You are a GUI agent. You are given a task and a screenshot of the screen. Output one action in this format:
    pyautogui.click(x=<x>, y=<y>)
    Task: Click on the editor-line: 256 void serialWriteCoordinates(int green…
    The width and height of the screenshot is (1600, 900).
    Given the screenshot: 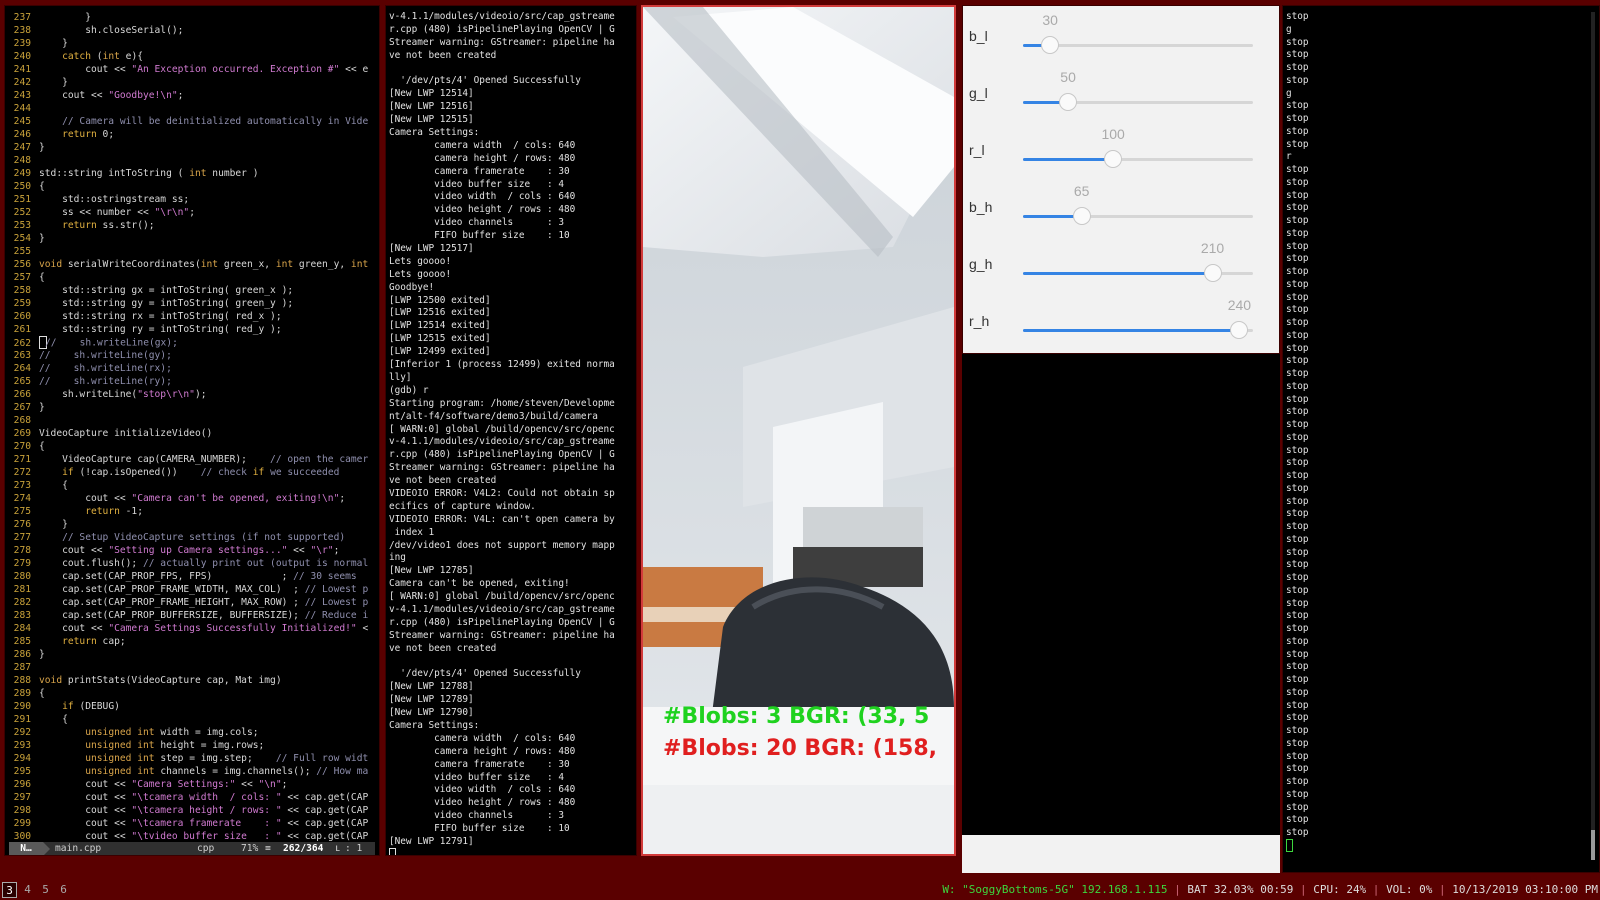 What is the action you would take?
    pyautogui.click(x=188, y=264)
    